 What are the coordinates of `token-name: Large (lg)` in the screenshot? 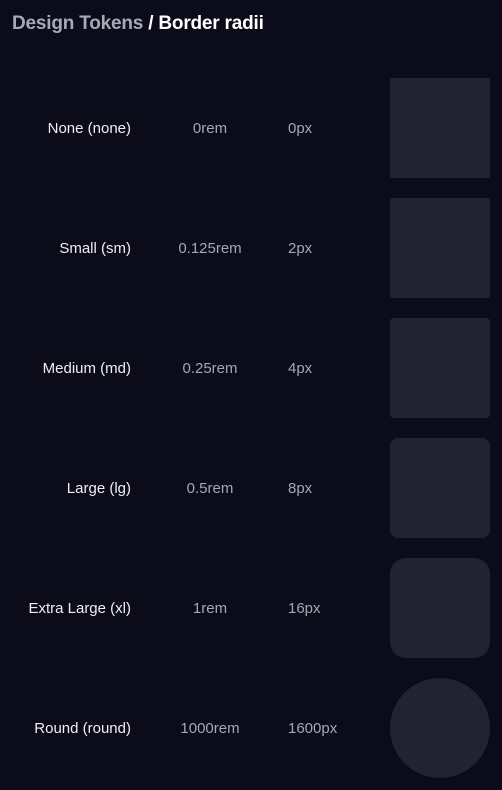 It's located at (98, 488).